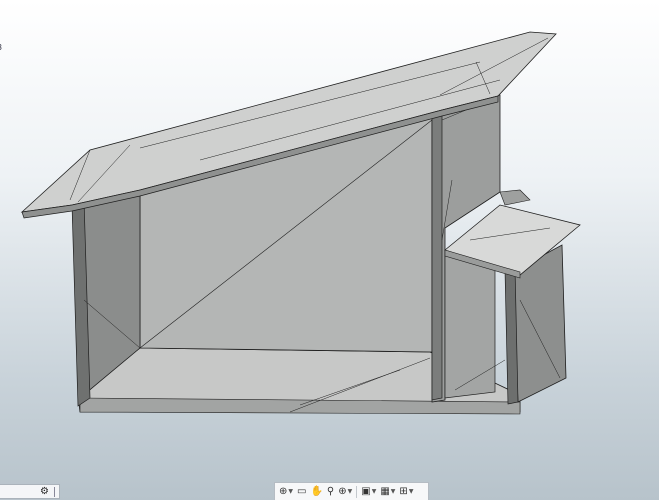  I want to click on display-settings-icon: ▣, so click(366, 491).